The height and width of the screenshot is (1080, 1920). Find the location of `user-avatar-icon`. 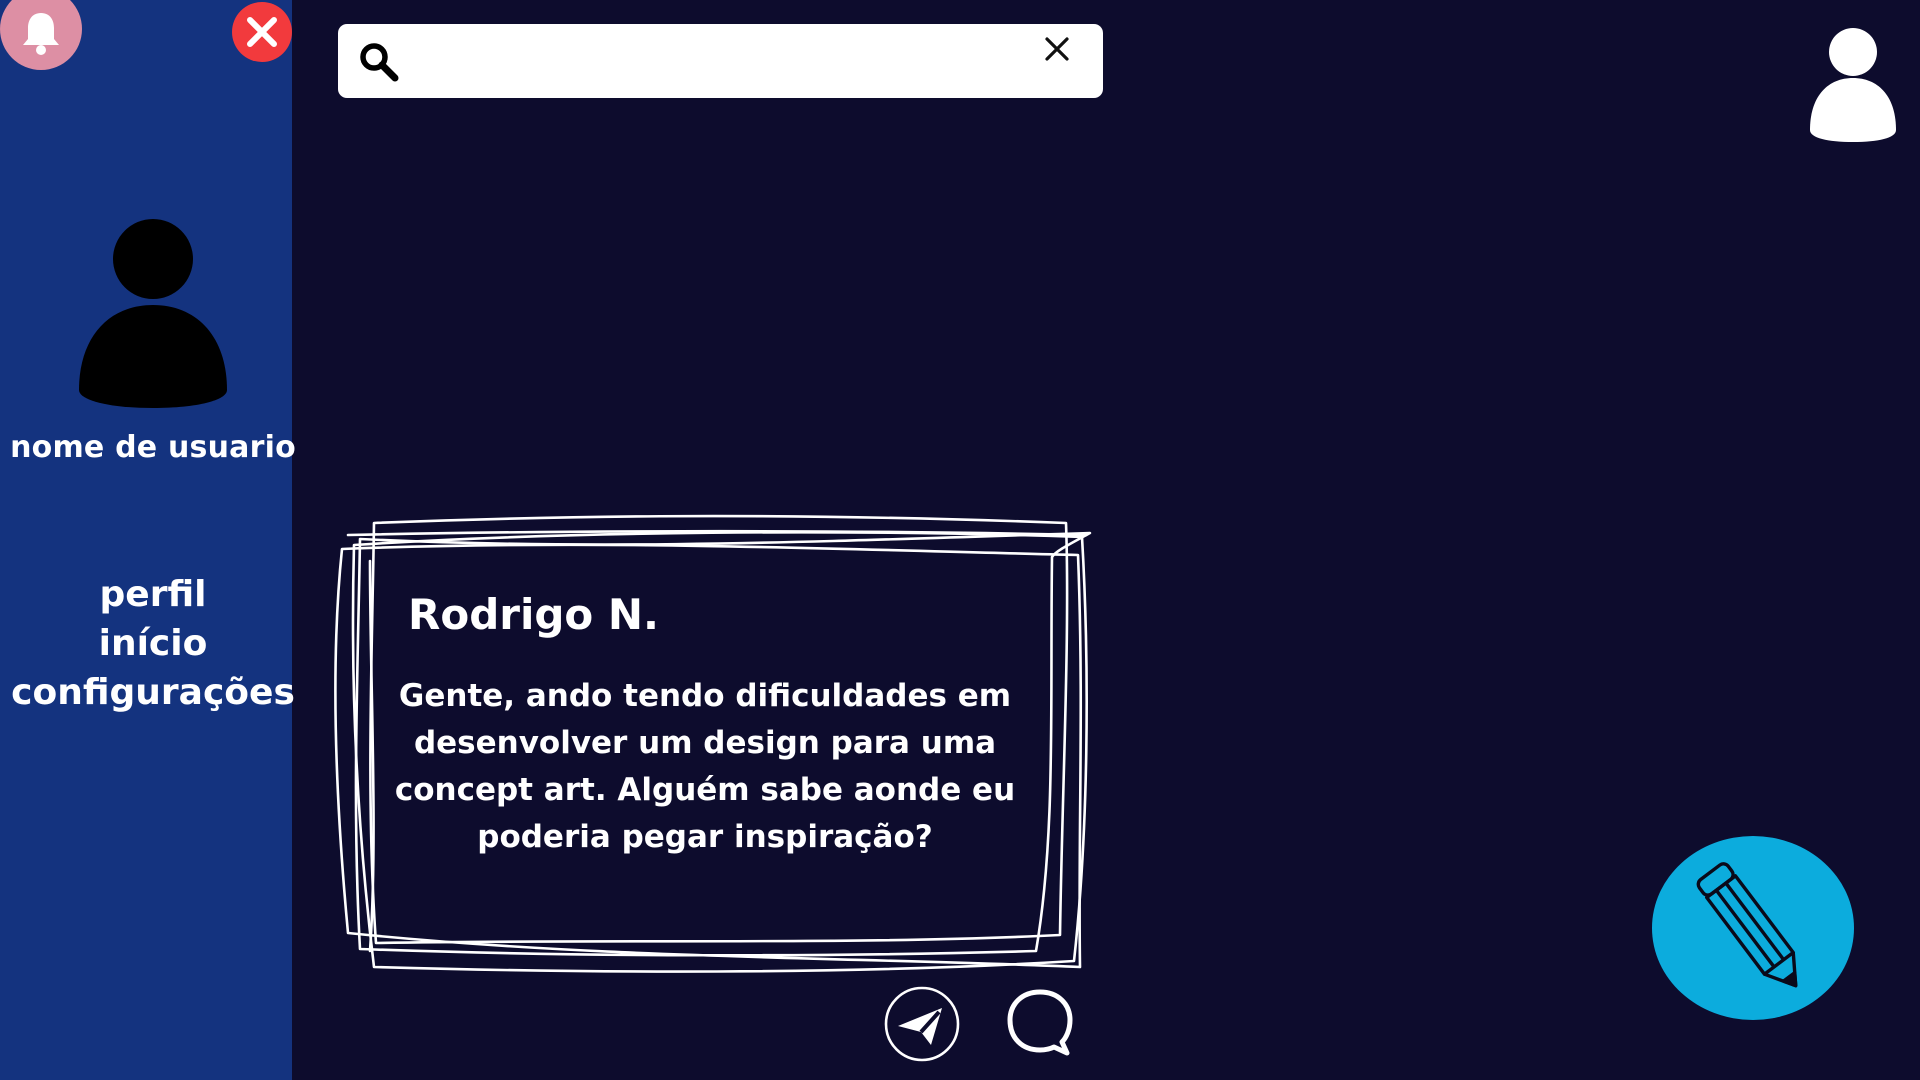

user-avatar-icon is located at coordinates (153, 313).